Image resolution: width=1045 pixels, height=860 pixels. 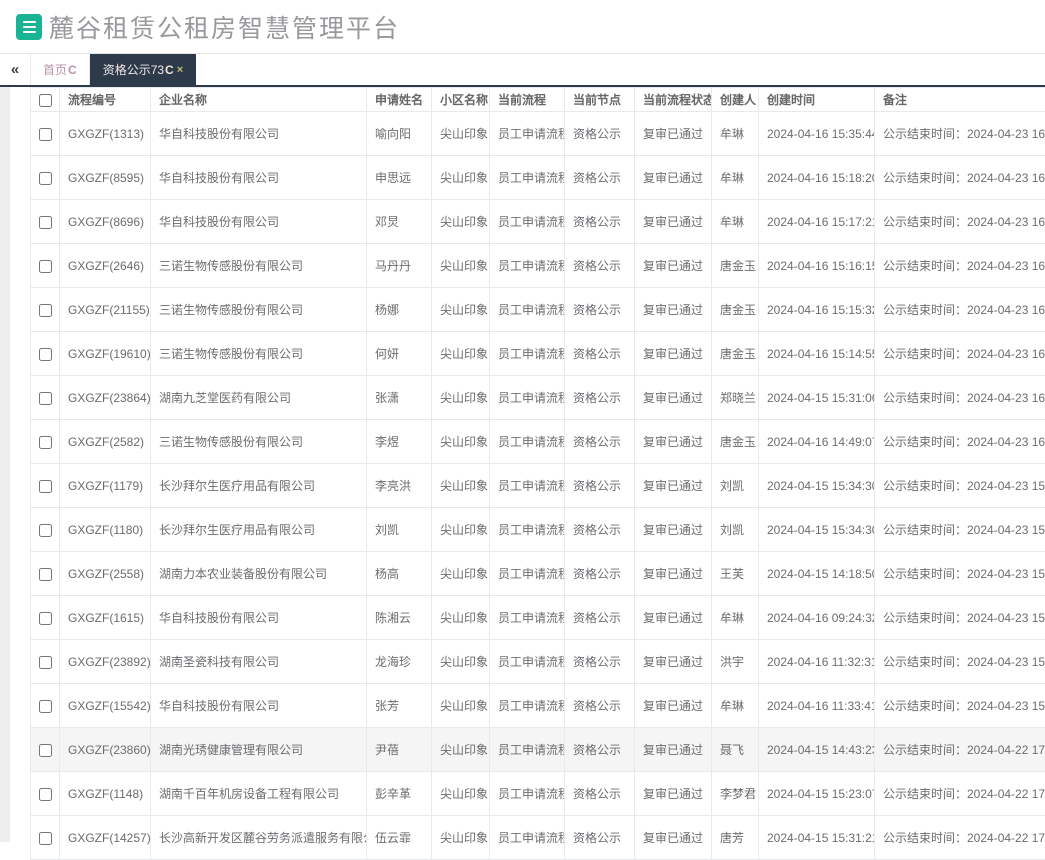 I want to click on cell-id: GXGZF(1180), so click(x=105, y=530).